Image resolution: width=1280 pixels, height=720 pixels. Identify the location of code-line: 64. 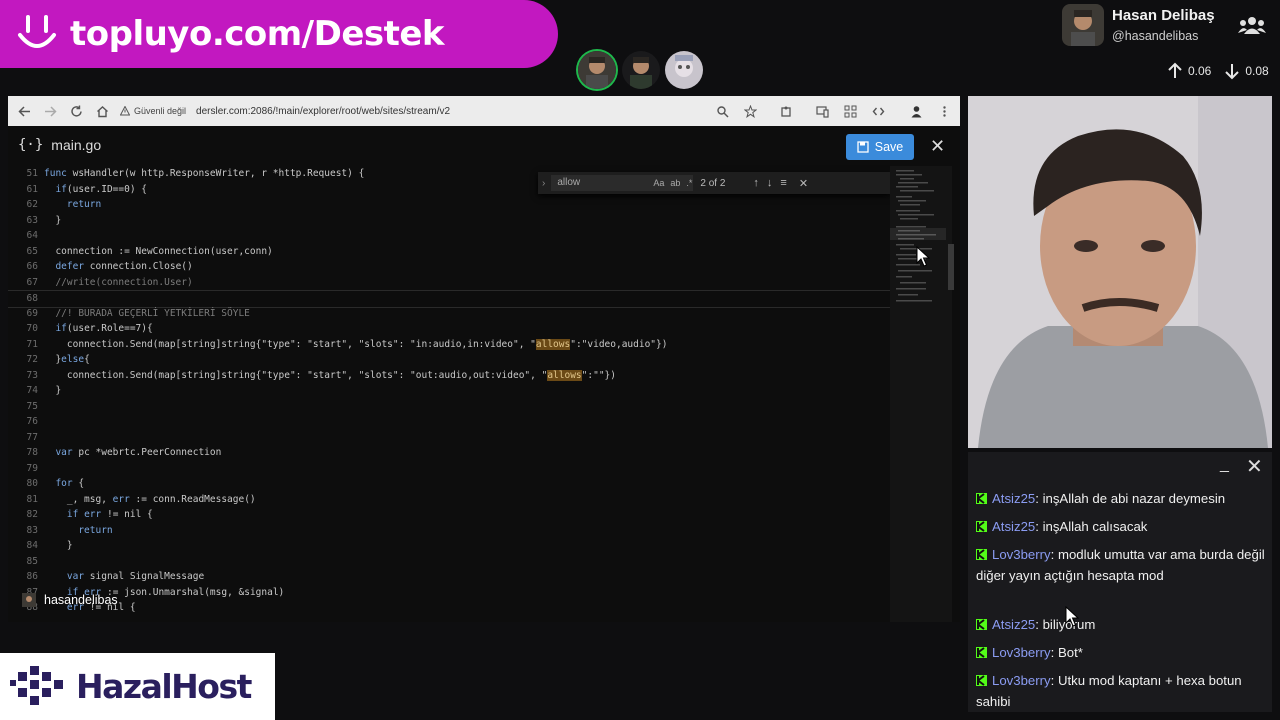
(449, 236).